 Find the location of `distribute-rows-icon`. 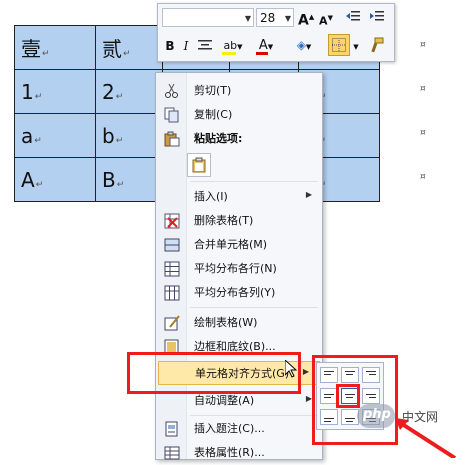

distribute-rows-icon is located at coordinates (172, 269).